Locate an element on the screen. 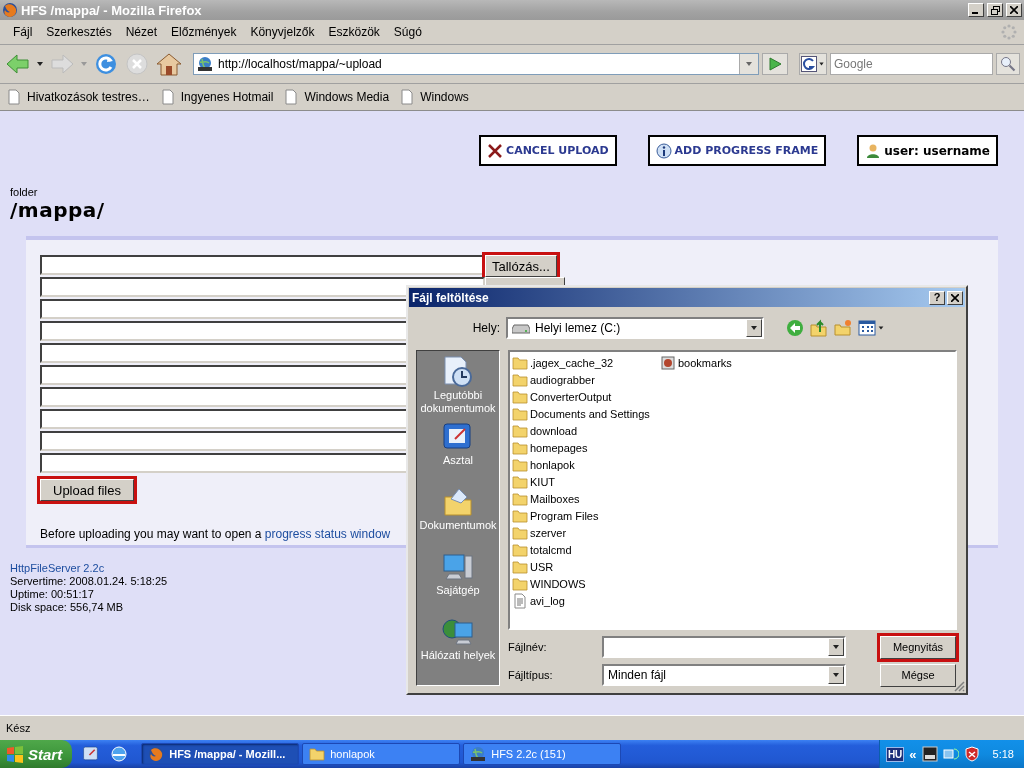 The width and height of the screenshot is (1024, 768). resize-grip is located at coordinates (959, 686).